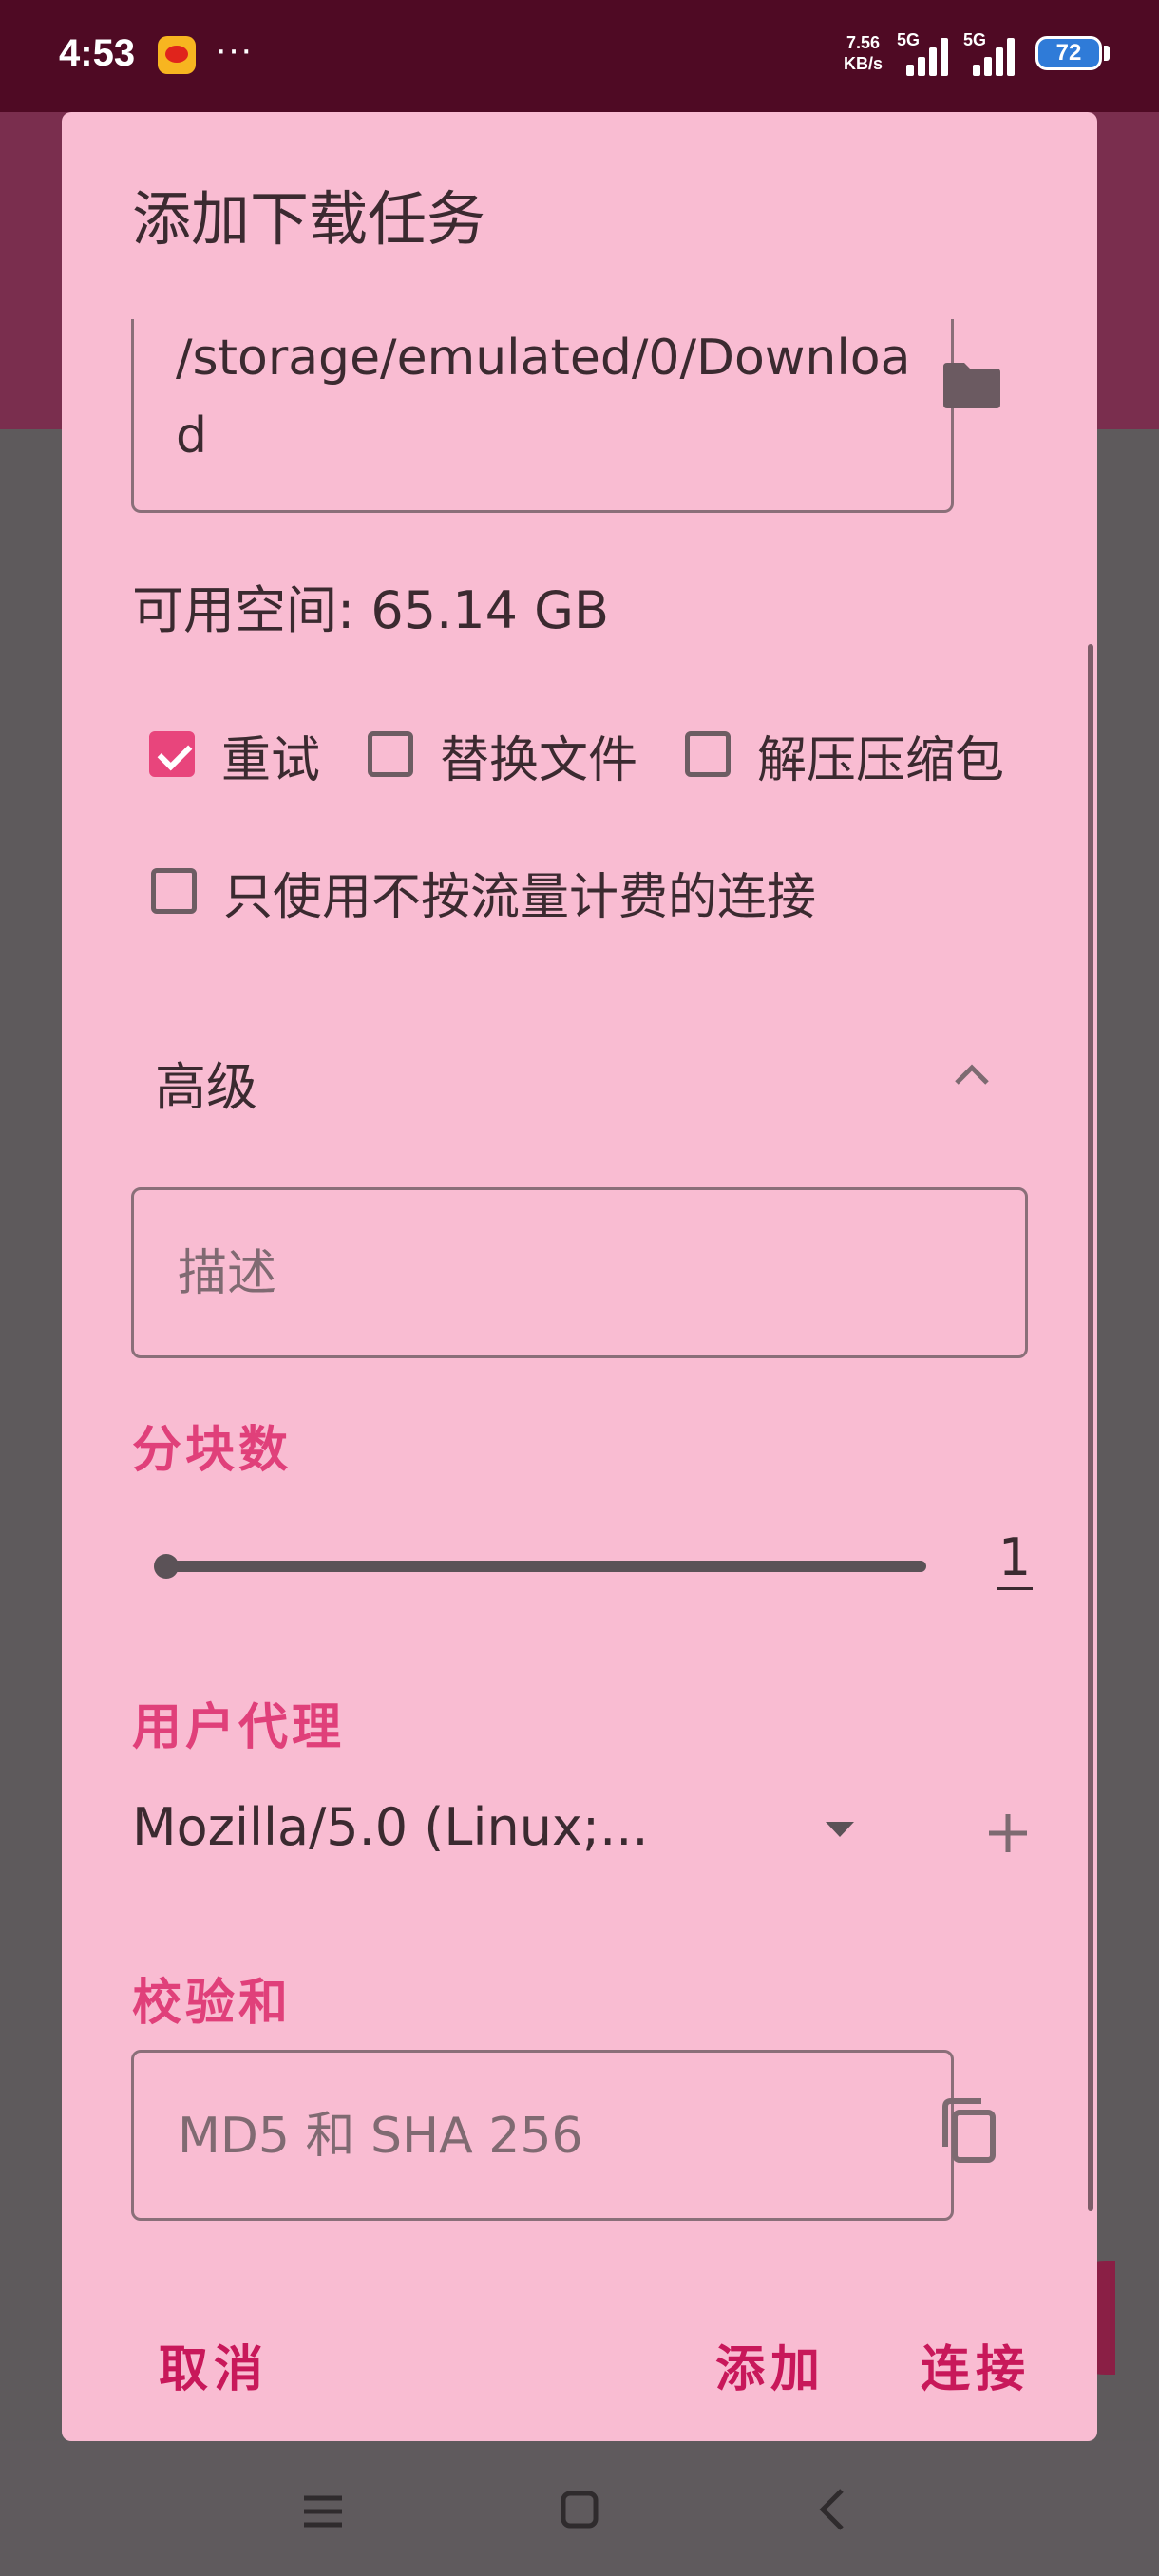  What do you see at coordinates (234, 49) in the screenshot?
I see `more-notifications-icon: ···` at bounding box center [234, 49].